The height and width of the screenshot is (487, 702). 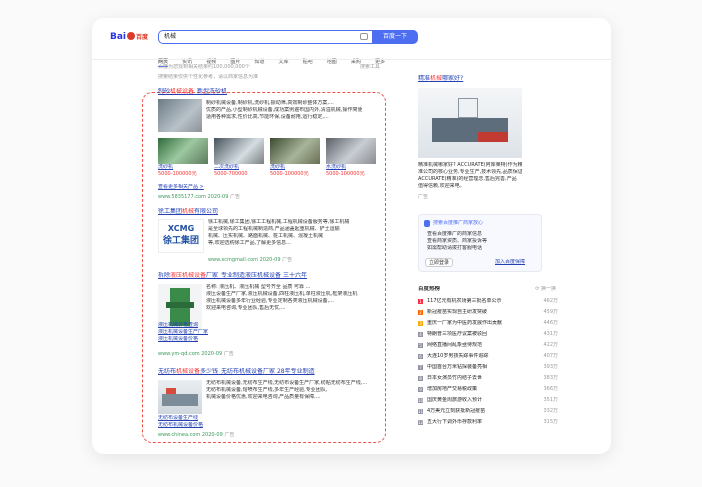 What do you see at coordinates (360, 67) in the screenshot?
I see `search-tools: 搜索工具` at bounding box center [360, 67].